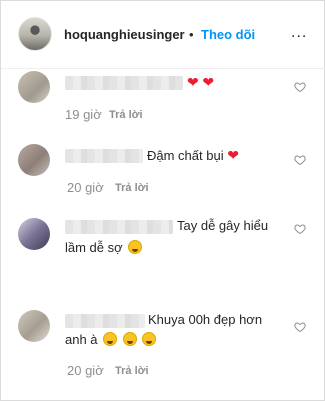  Describe the element at coordinates (81, 339) in the screenshot. I see `comment-text-line2: anh à` at that location.